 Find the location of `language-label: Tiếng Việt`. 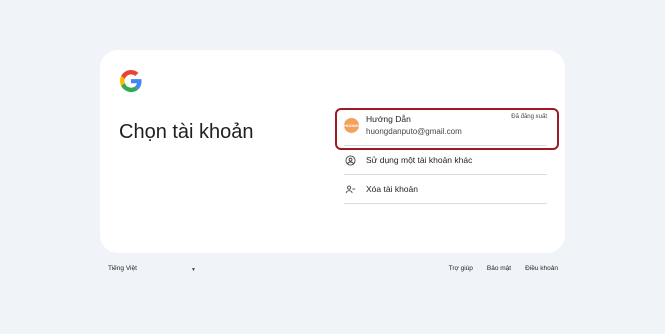

language-label: Tiếng Việt is located at coordinates (122, 268).